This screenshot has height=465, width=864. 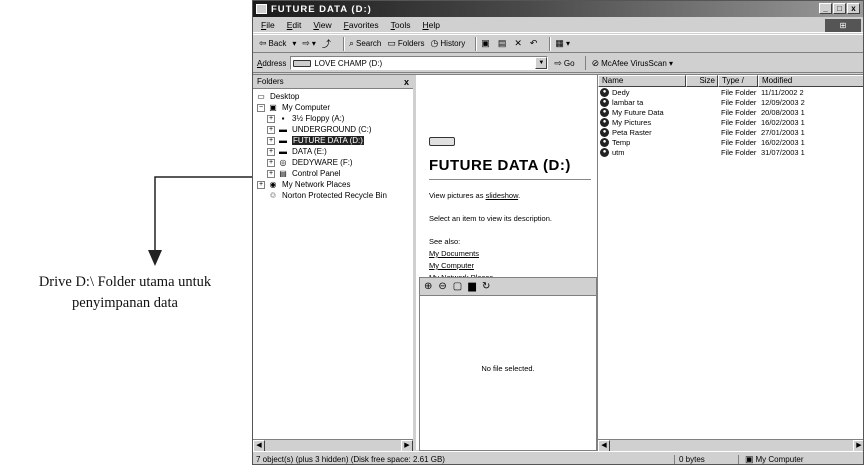 I want to click on list-item: ● Temp File Folder 16/02/2003 1, so click(x=730, y=142).